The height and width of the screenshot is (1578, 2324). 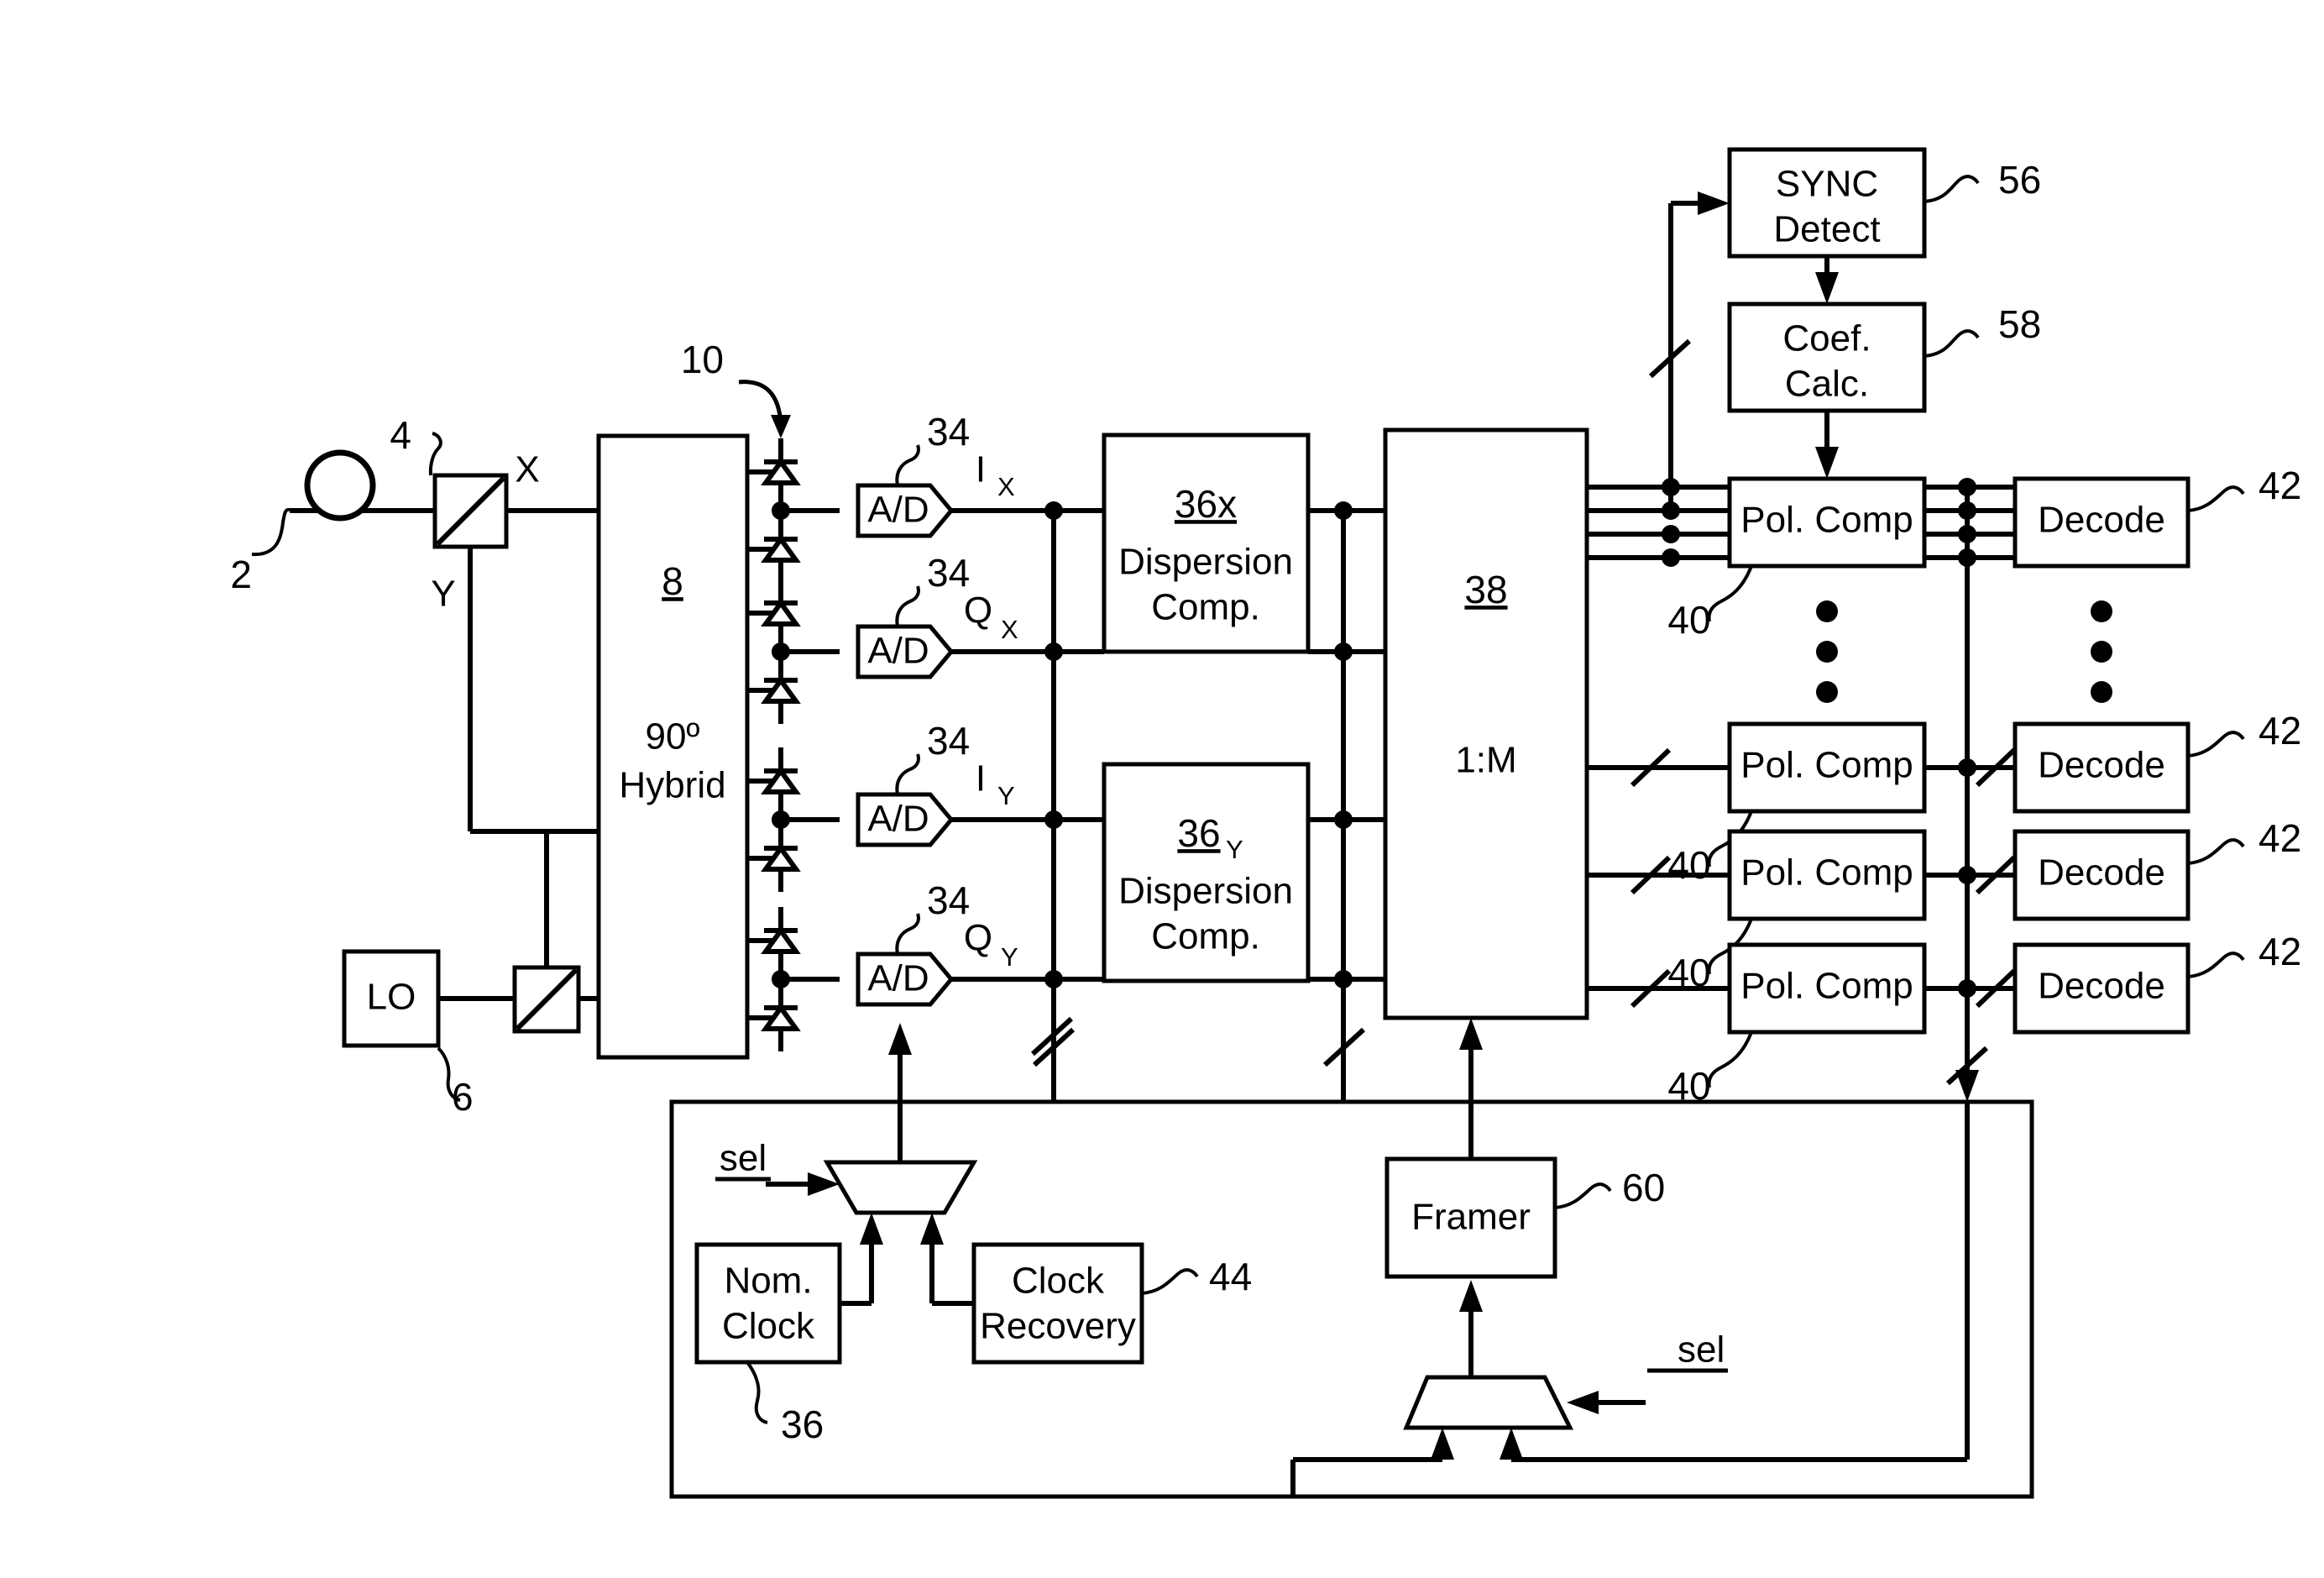 What do you see at coordinates (463, 1097) in the screenshot?
I see `ref-numeral-lo: 6` at bounding box center [463, 1097].